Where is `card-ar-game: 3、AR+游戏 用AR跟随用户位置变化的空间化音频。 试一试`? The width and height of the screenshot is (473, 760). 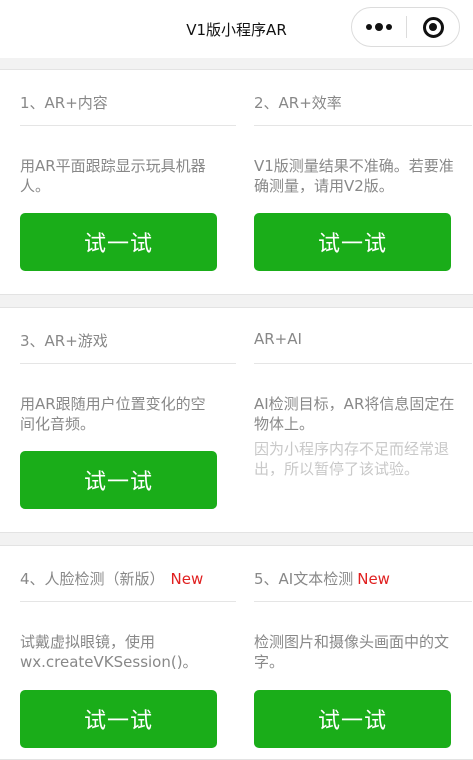
card-ar-game: 3、AR+游戏 用AR跟随用户位置变化的空间化音频。 试一试 is located at coordinates (118, 420).